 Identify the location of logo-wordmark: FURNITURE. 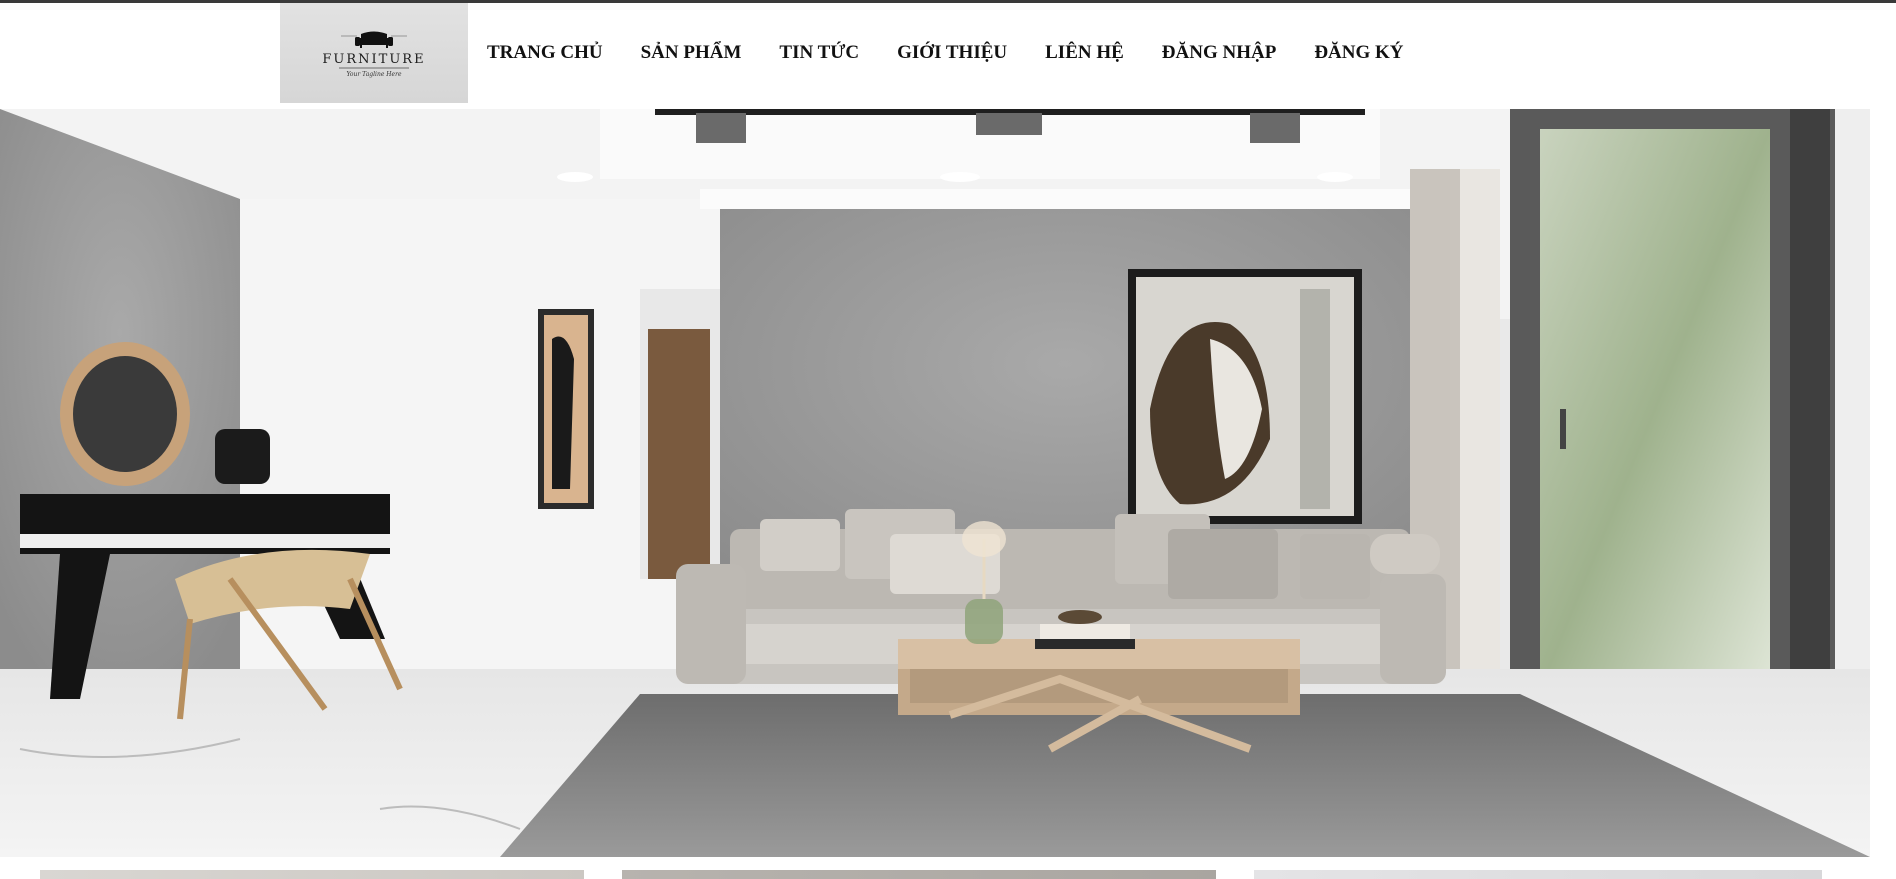
(374, 59).